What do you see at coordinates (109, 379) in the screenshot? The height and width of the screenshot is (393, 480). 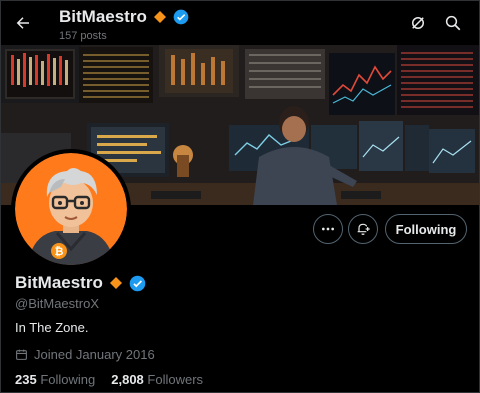 I see `follow-stats: 235 Following 2,808 Followers` at bounding box center [109, 379].